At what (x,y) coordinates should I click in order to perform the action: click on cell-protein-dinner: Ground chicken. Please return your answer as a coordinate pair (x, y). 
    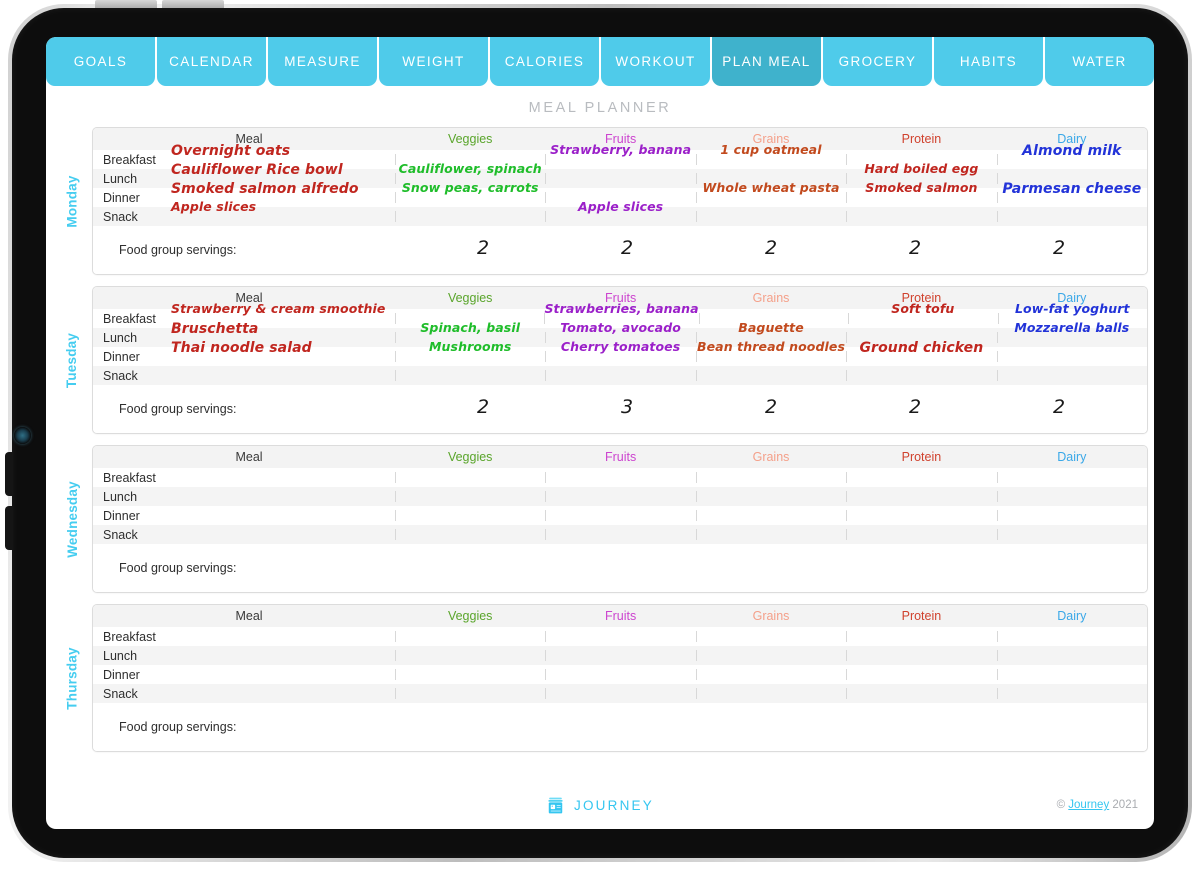
    Looking at the image, I should click on (921, 353).